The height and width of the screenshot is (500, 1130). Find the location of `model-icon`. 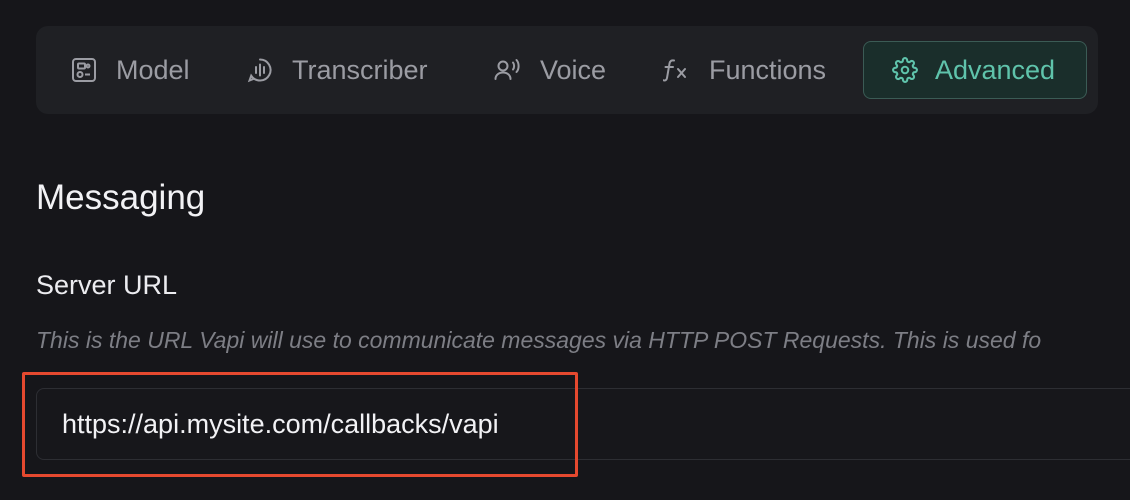

model-icon is located at coordinates (84, 70).